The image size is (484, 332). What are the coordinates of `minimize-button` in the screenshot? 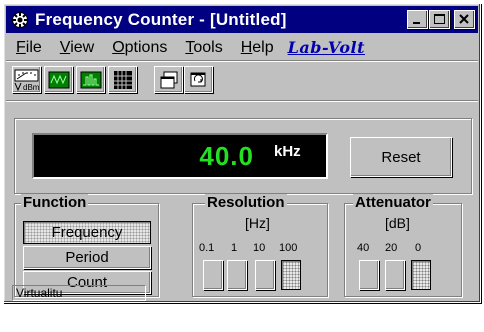 It's located at (417, 19).